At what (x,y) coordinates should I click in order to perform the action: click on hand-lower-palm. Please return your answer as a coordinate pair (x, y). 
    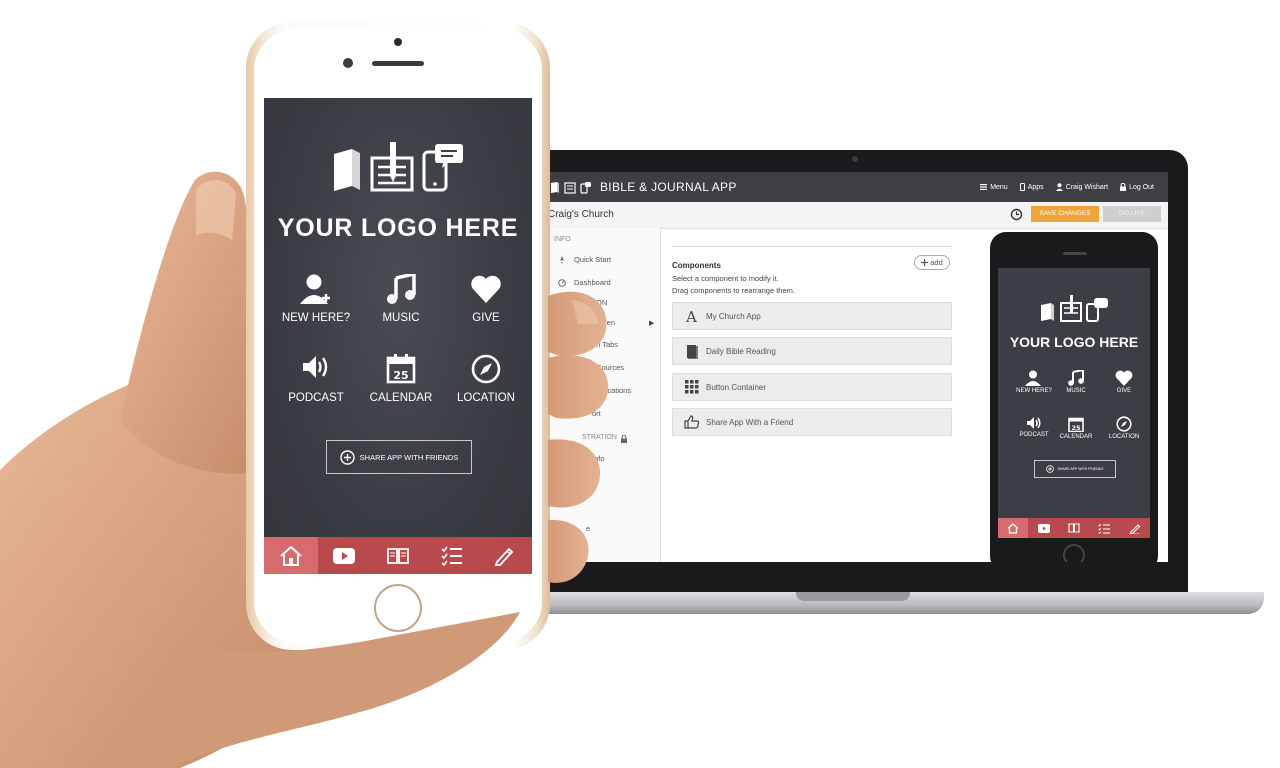
    Looking at the image, I should click on (320, 690).